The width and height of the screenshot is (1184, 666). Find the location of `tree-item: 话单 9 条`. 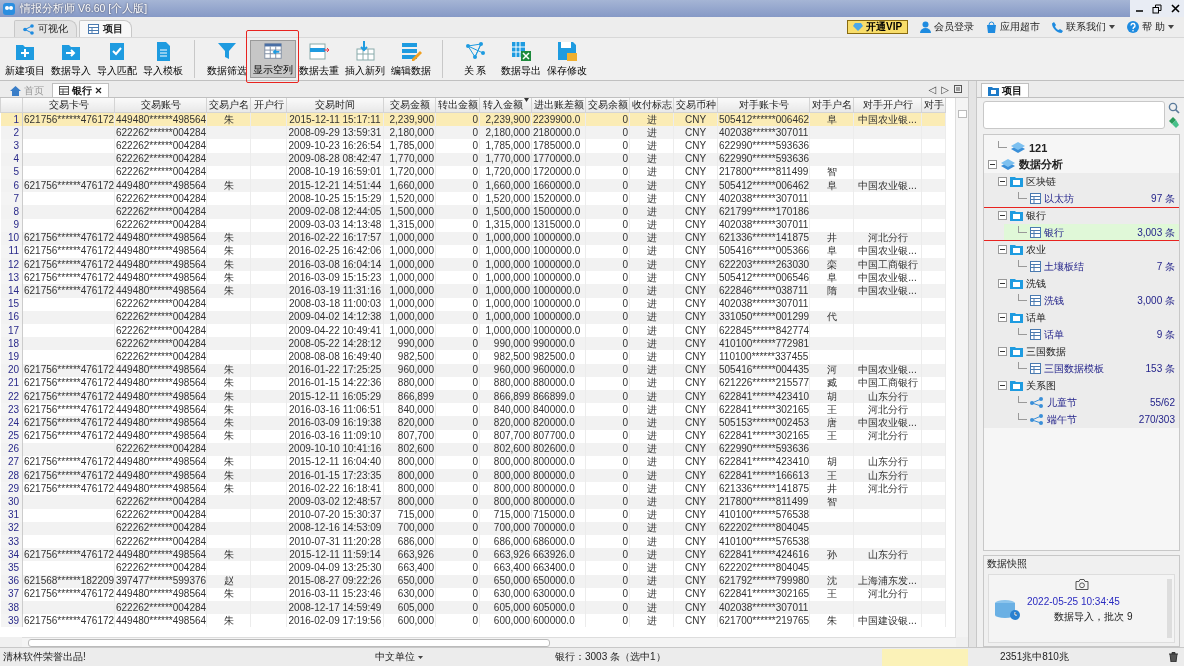

tree-item: 话单 9 条 is located at coordinates (1091, 334).